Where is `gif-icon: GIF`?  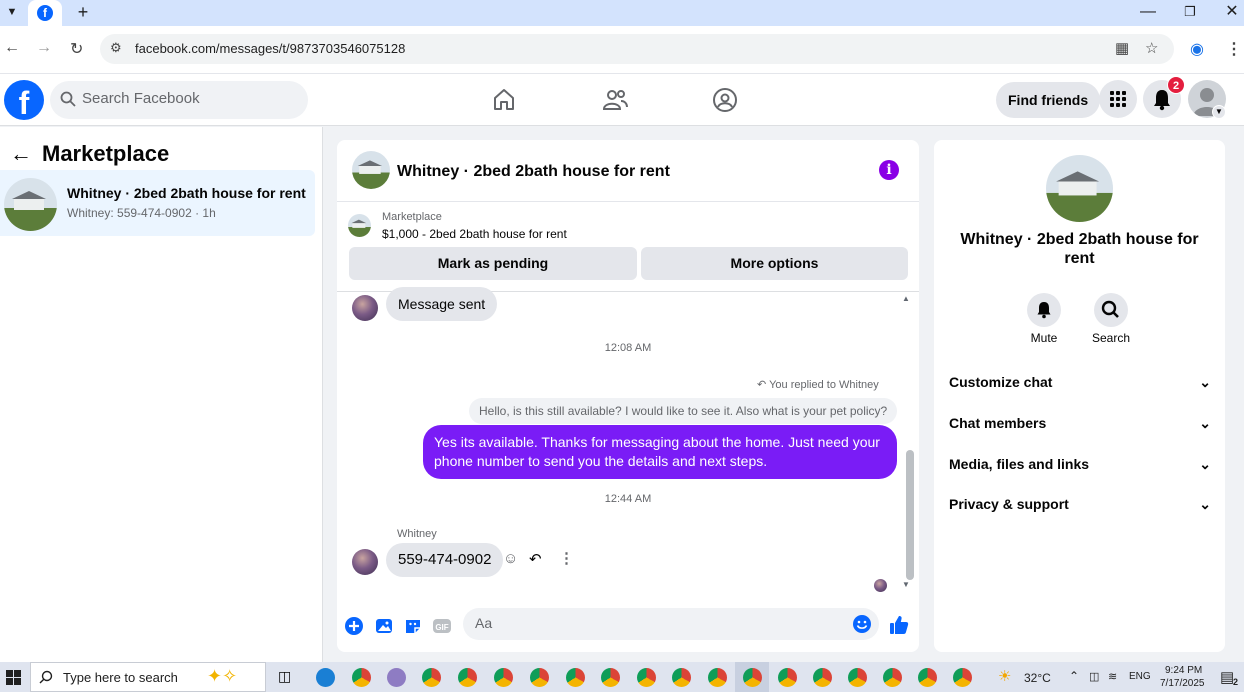 gif-icon: GIF is located at coordinates (442, 626).